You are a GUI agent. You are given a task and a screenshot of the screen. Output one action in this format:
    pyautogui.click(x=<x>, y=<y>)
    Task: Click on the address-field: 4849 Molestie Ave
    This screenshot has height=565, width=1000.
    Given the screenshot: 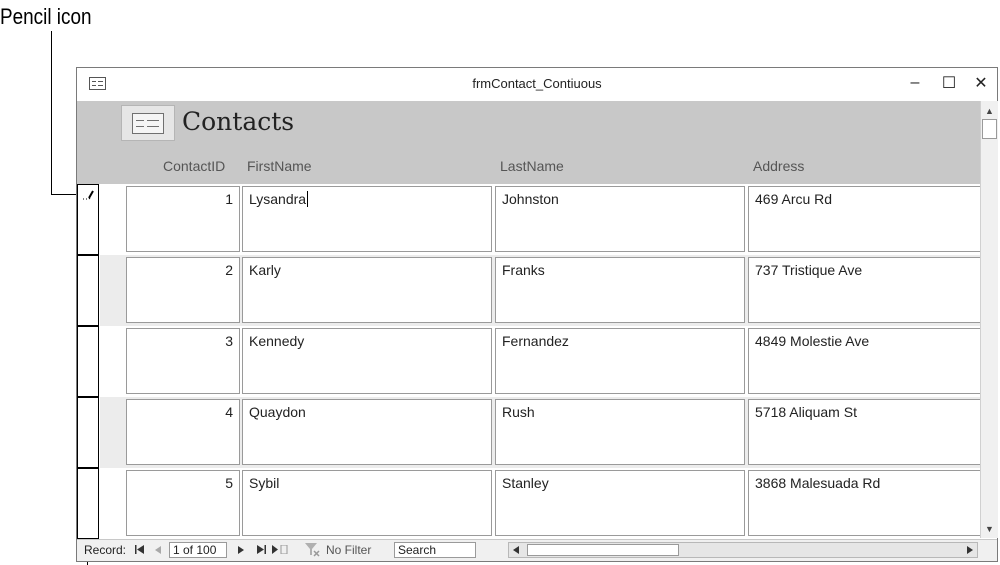 What is the action you would take?
    pyautogui.click(x=868, y=361)
    